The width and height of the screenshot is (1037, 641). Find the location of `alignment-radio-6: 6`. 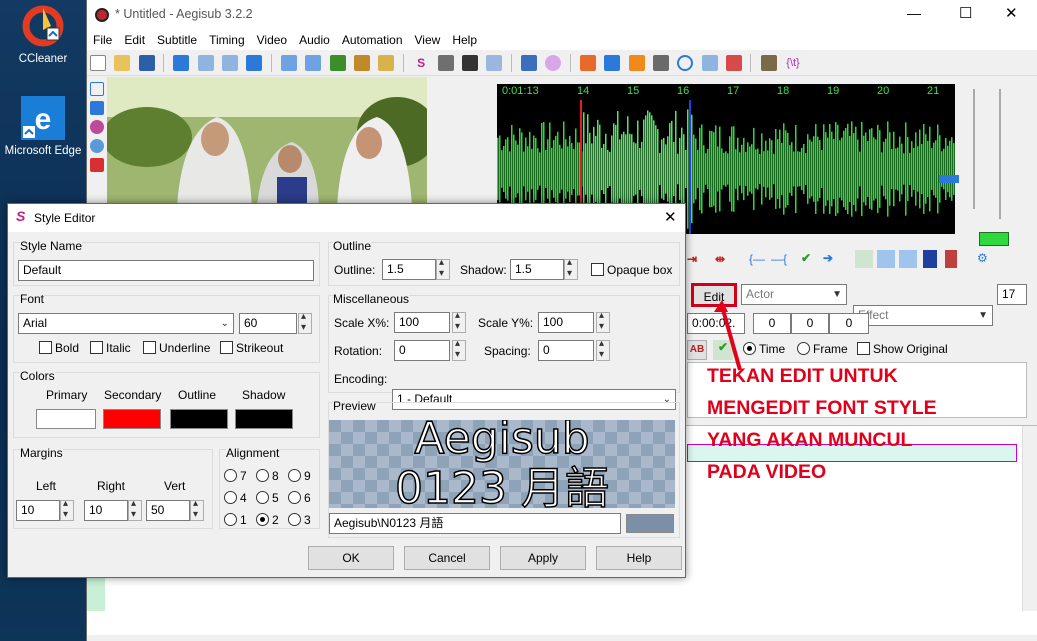

alignment-radio-6: 6 is located at coordinates (299, 498).